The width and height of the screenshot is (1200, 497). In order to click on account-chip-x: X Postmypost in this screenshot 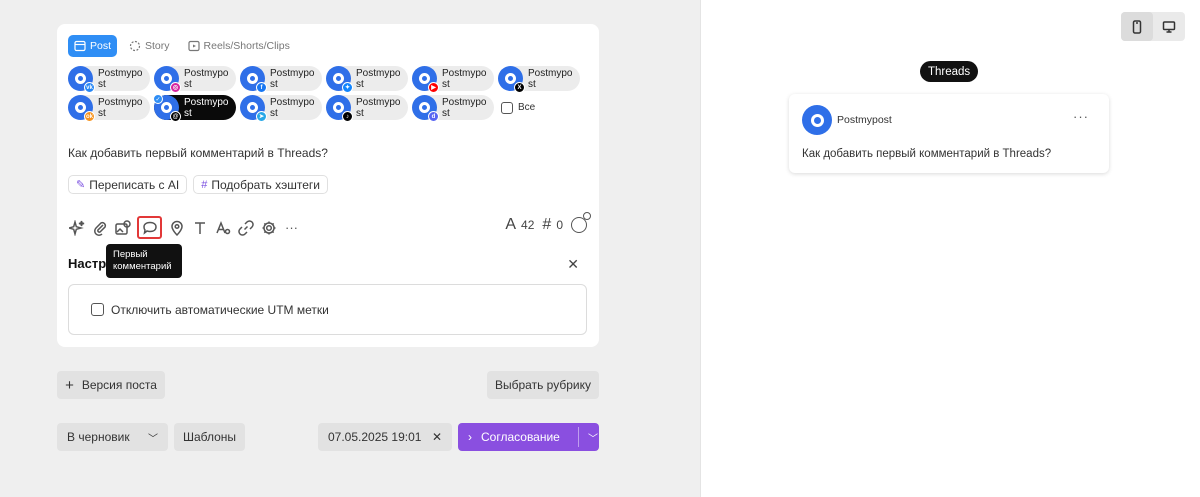, I will do `click(539, 79)`.